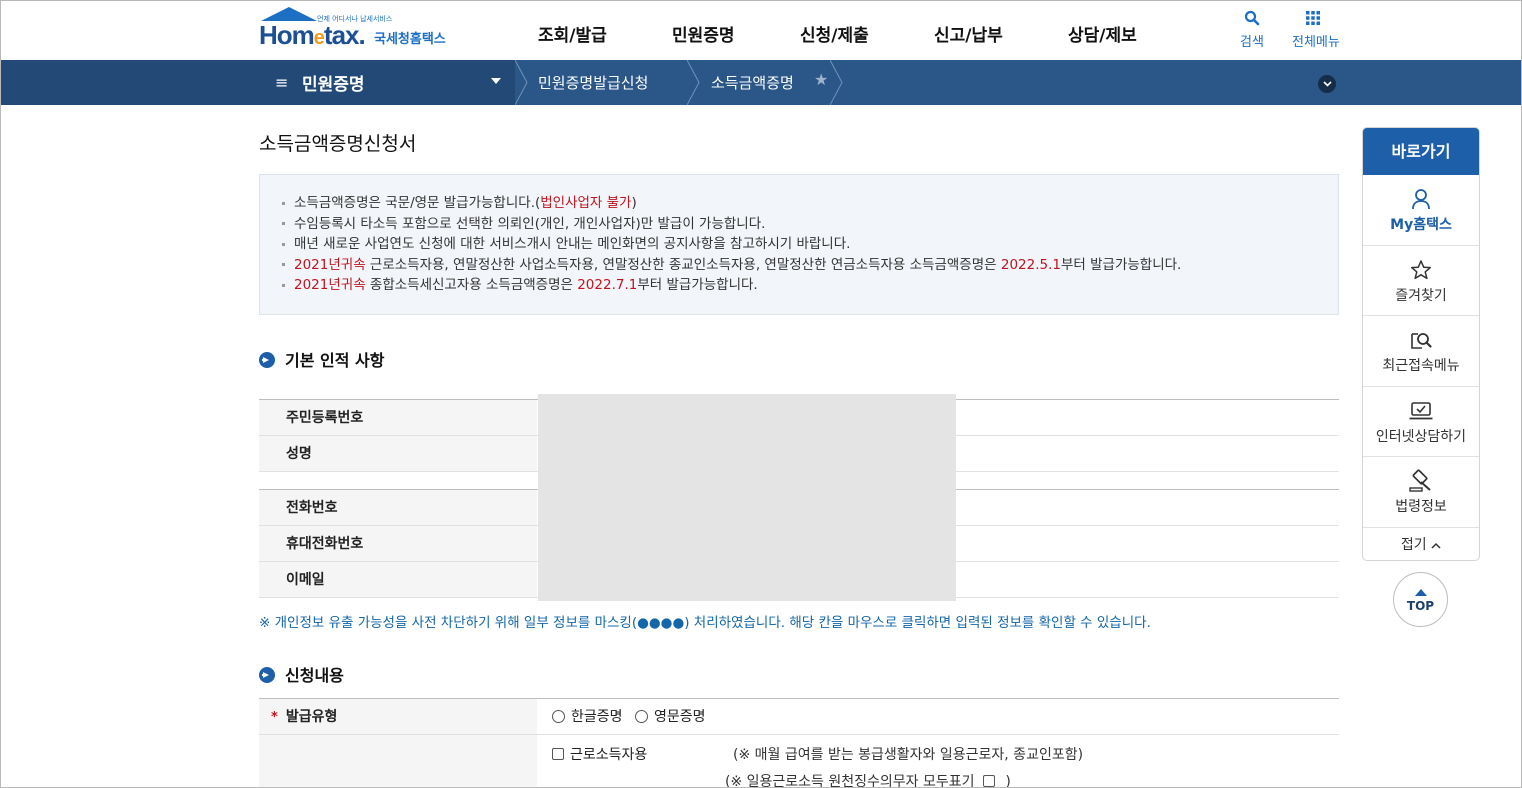  What do you see at coordinates (821, 79) in the screenshot?
I see `favorite-star-icon: ★` at bounding box center [821, 79].